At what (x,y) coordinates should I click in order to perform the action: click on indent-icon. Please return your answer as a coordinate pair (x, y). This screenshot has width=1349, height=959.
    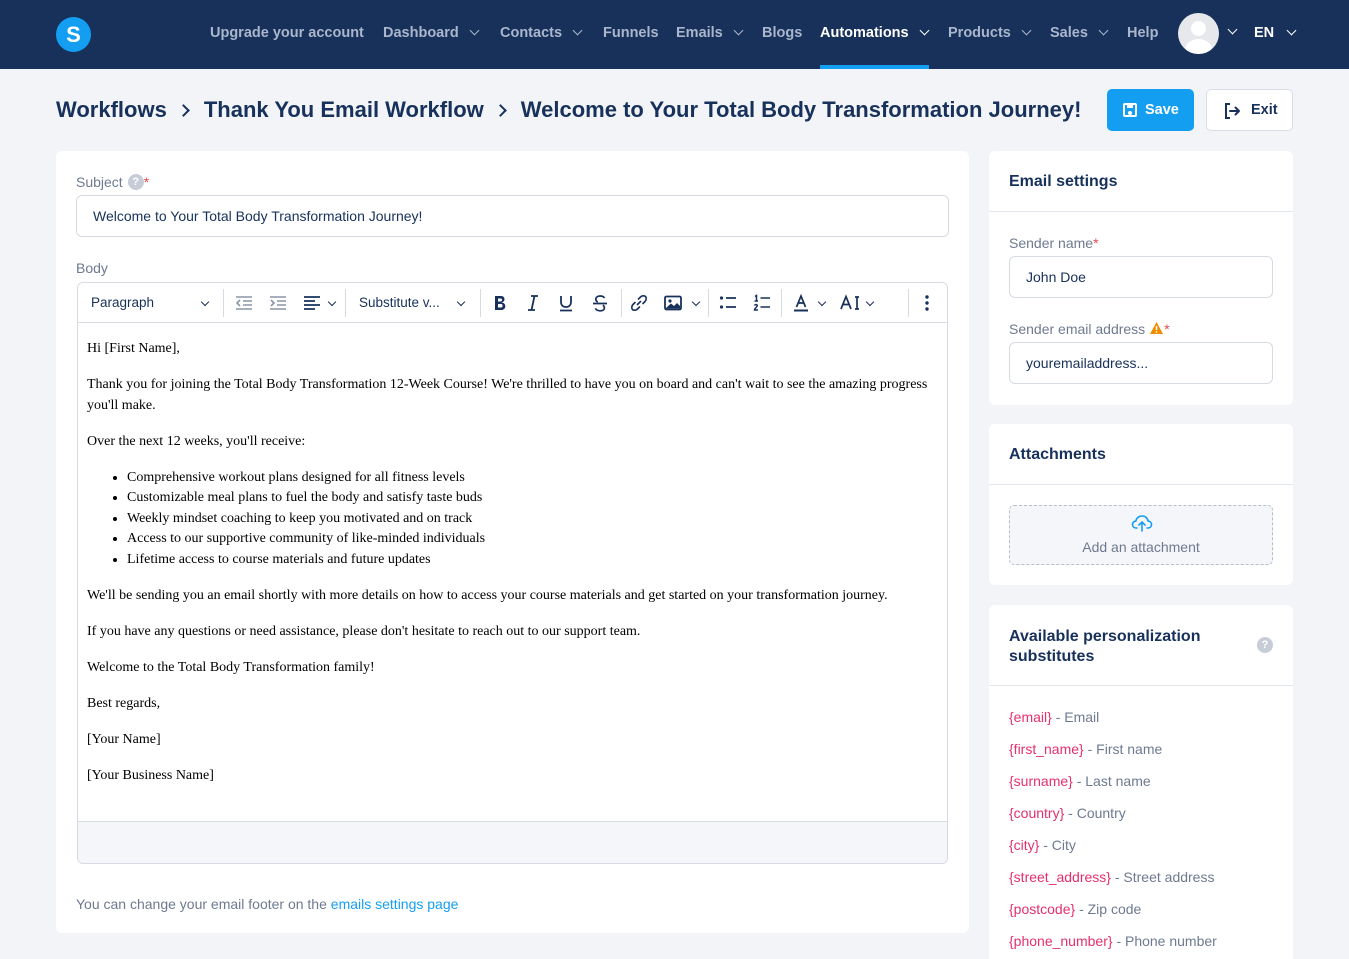
    Looking at the image, I should click on (278, 303).